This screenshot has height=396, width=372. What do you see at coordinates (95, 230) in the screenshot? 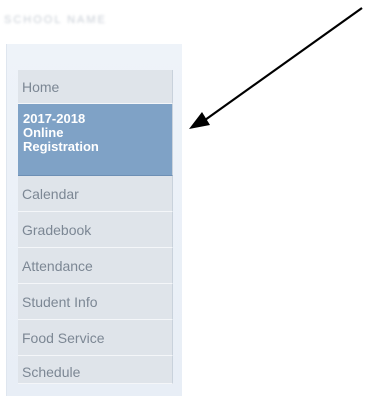
I see `sidebar-item-gradebook: Gradebook` at bounding box center [95, 230].